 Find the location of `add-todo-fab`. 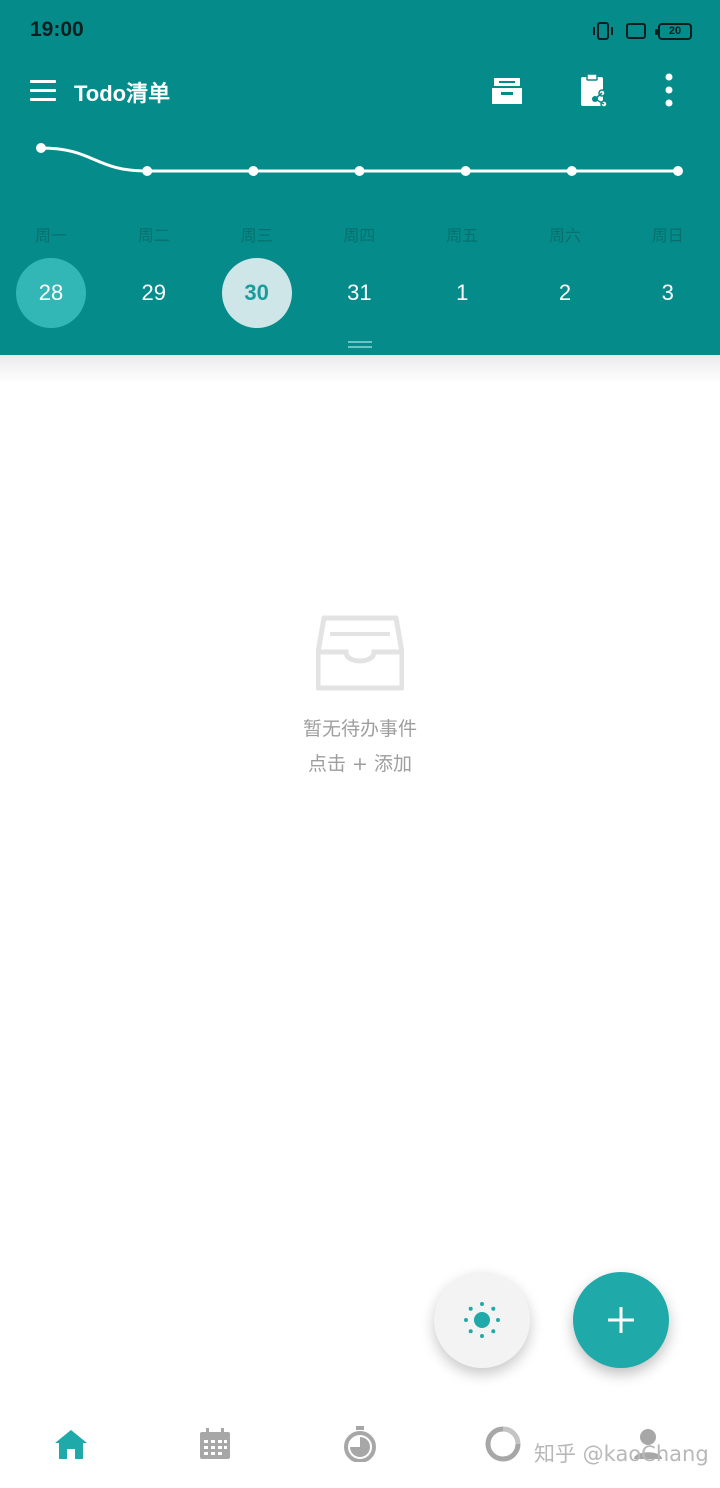

add-todo-fab is located at coordinates (621, 1320).